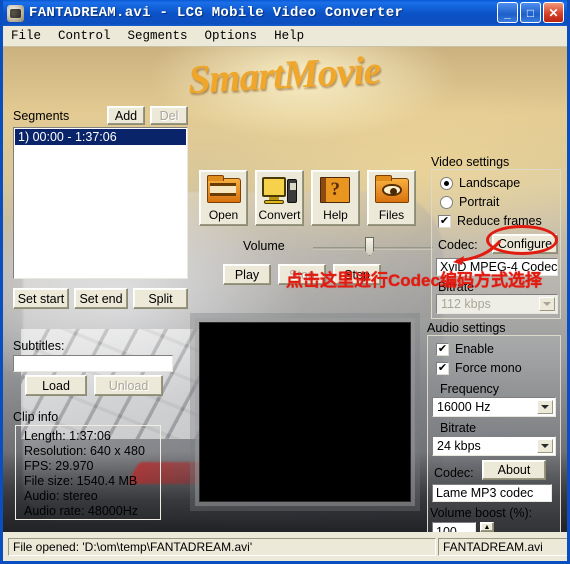 The width and height of the screenshot is (570, 564). I want to click on open-button-label: Open, so click(223, 215).